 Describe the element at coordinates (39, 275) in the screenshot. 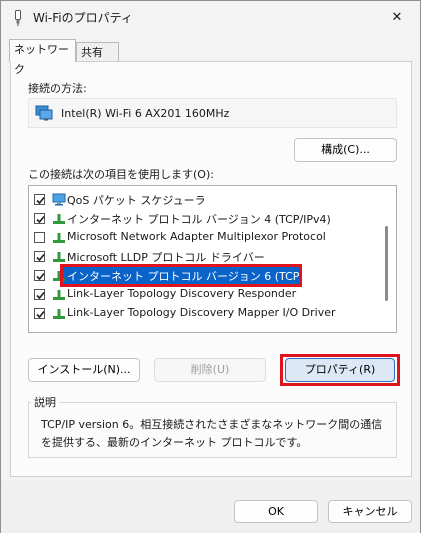

I see `checkbox-ipv6` at that location.